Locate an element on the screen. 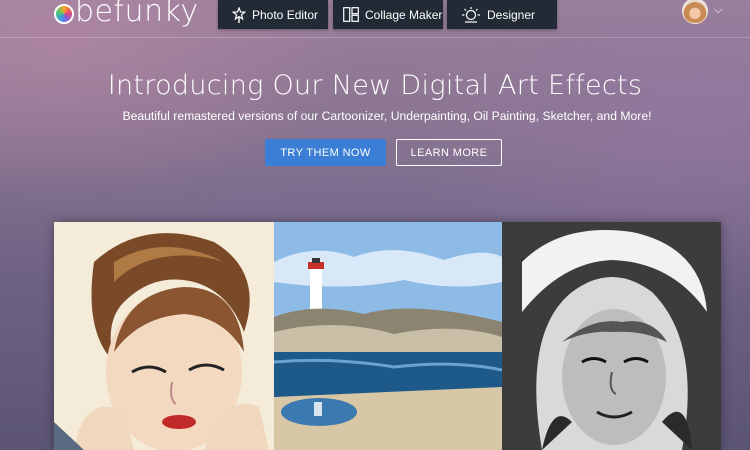 The height and width of the screenshot is (450, 750). sketcher-sample-image is located at coordinates (611, 336).